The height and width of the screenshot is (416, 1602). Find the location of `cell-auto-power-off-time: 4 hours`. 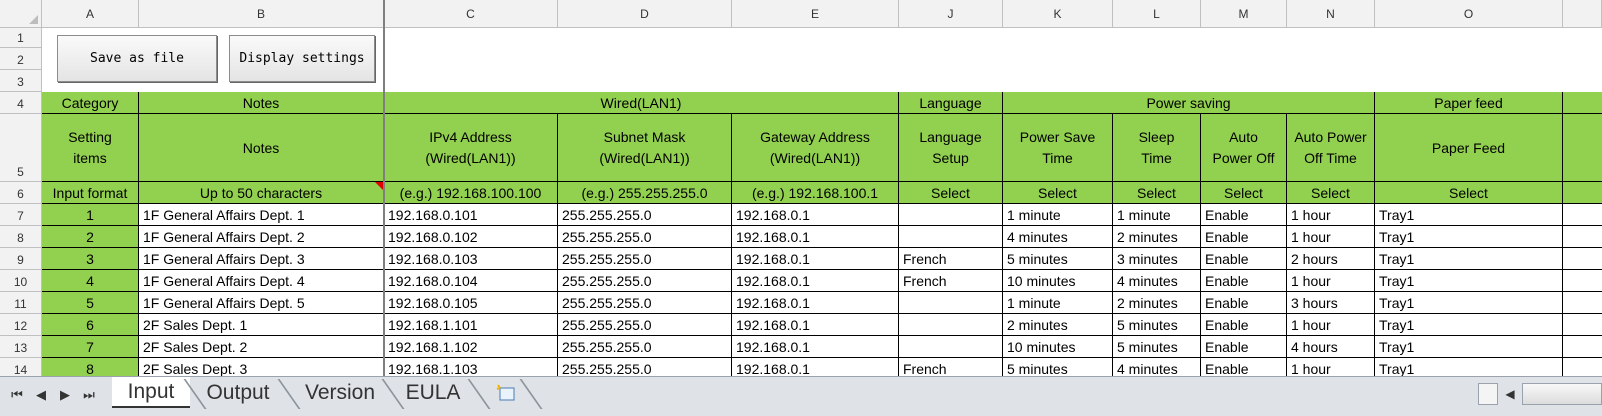

cell-auto-power-off-time: 4 hours is located at coordinates (1331, 347).